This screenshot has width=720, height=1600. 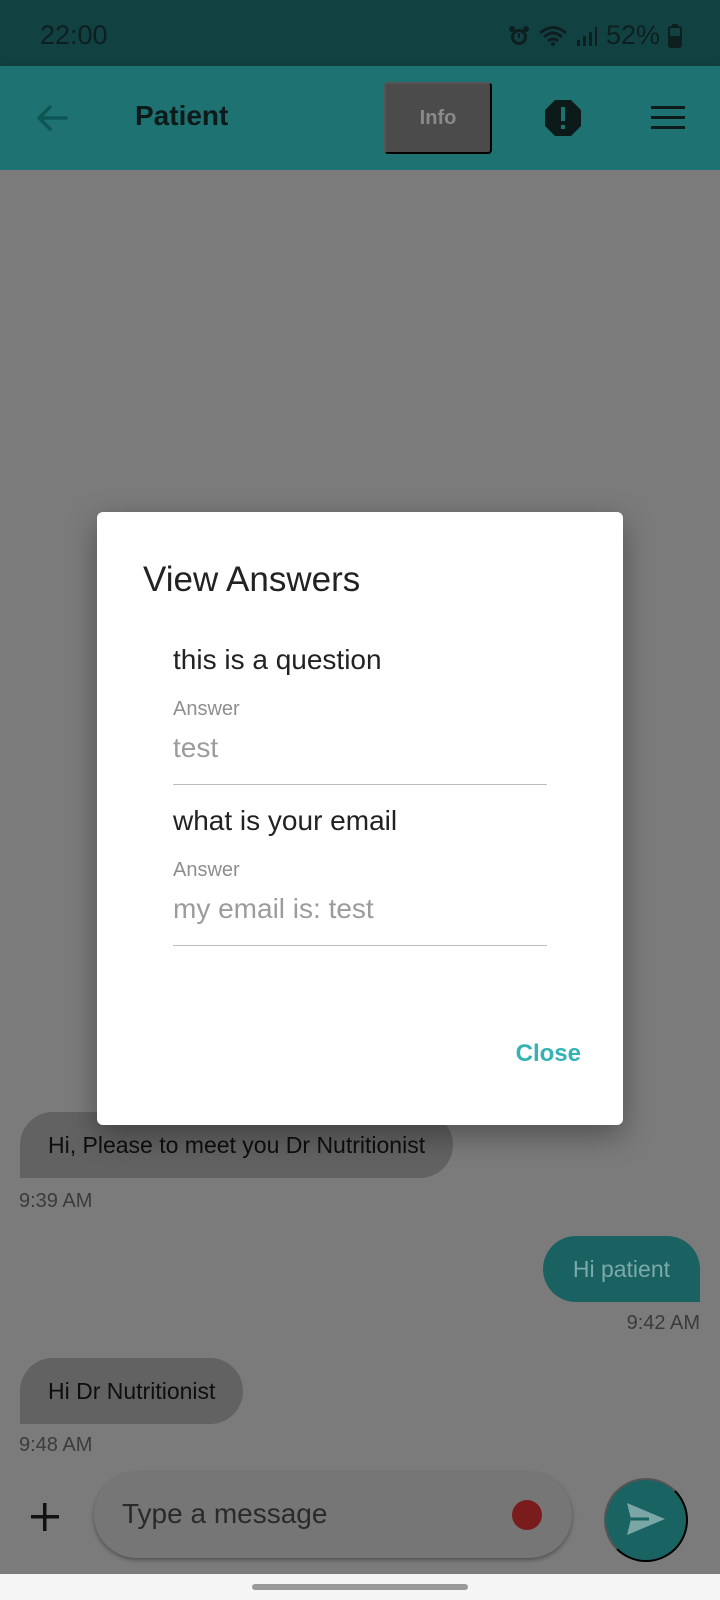 What do you see at coordinates (56, 1201) in the screenshot?
I see `message-timestamp: 9:39 AM` at bounding box center [56, 1201].